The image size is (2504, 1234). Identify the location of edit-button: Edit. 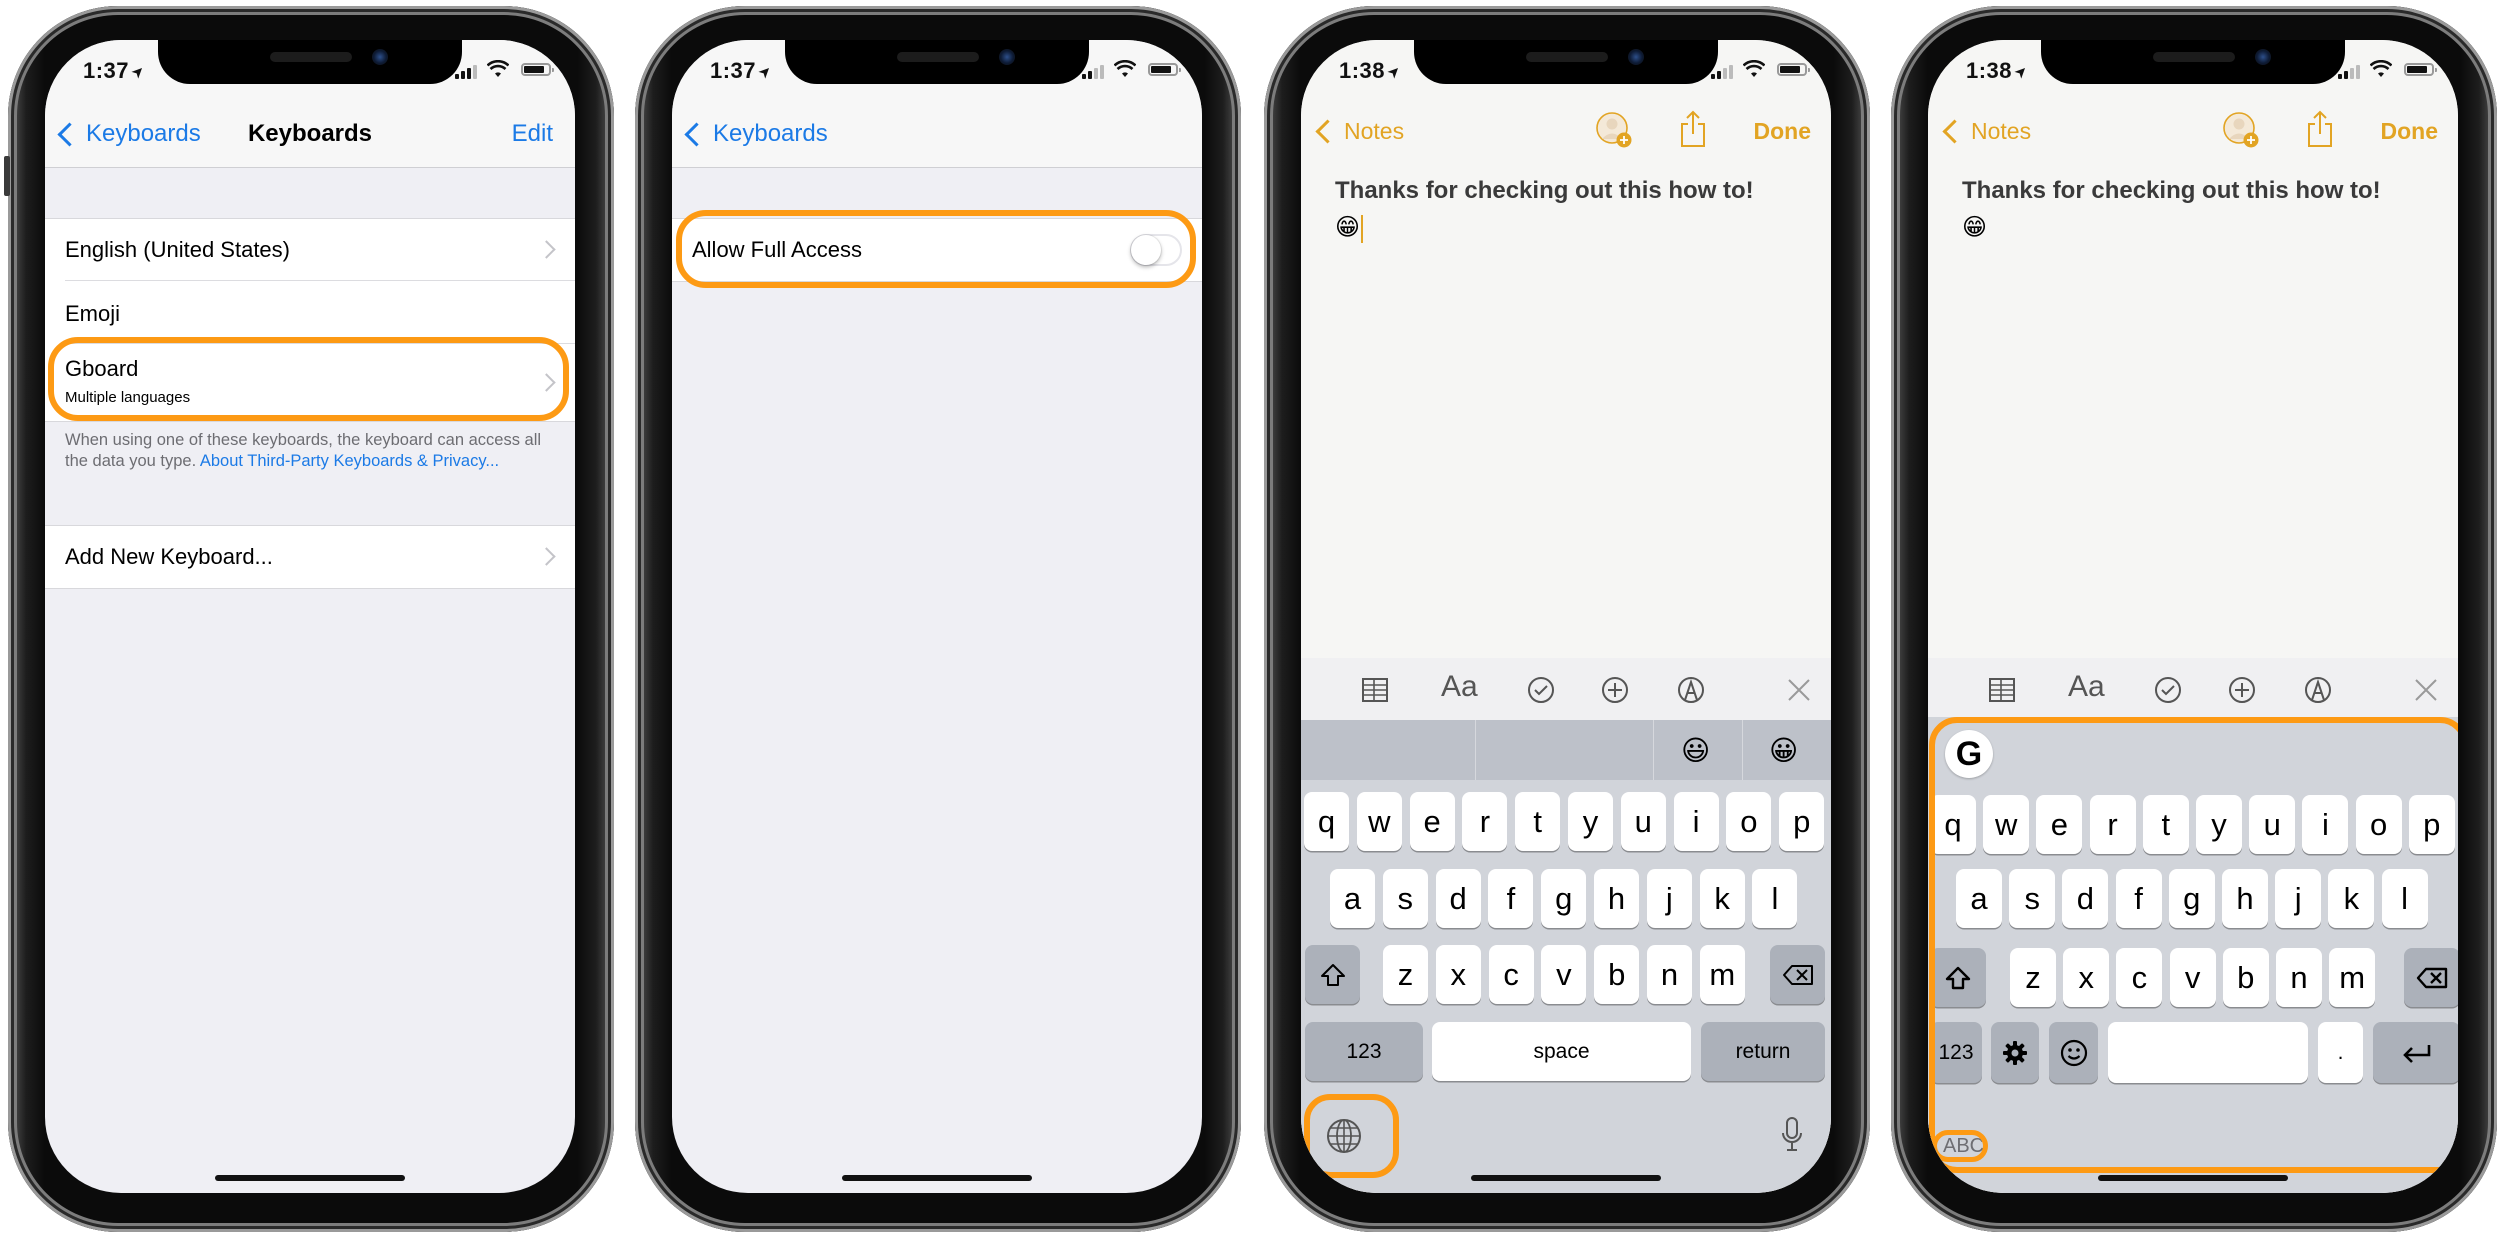
(532, 134).